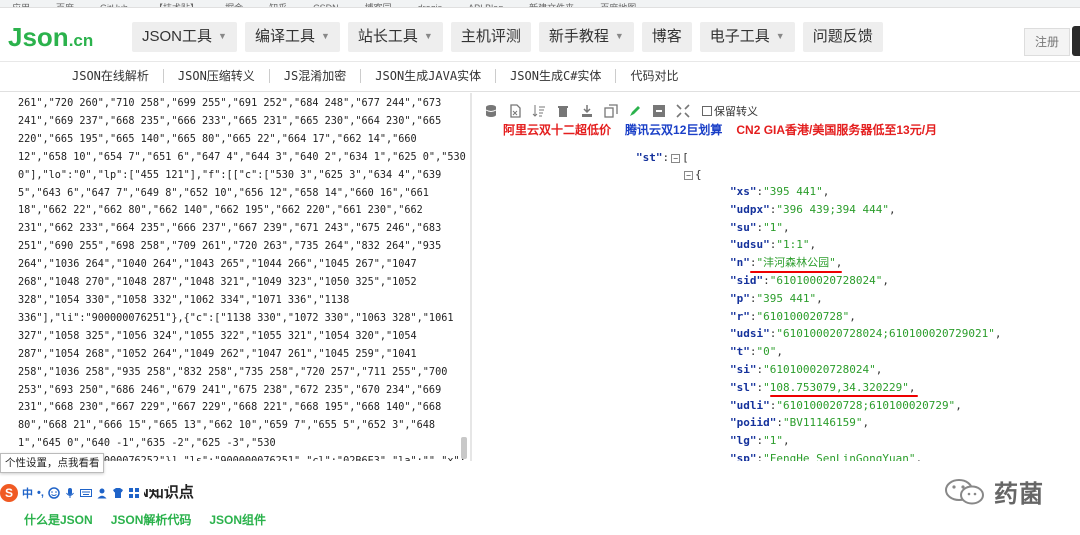 This screenshot has width=1080, height=535. What do you see at coordinates (539, 111) in the screenshot?
I see `sort-icon` at bounding box center [539, 111].